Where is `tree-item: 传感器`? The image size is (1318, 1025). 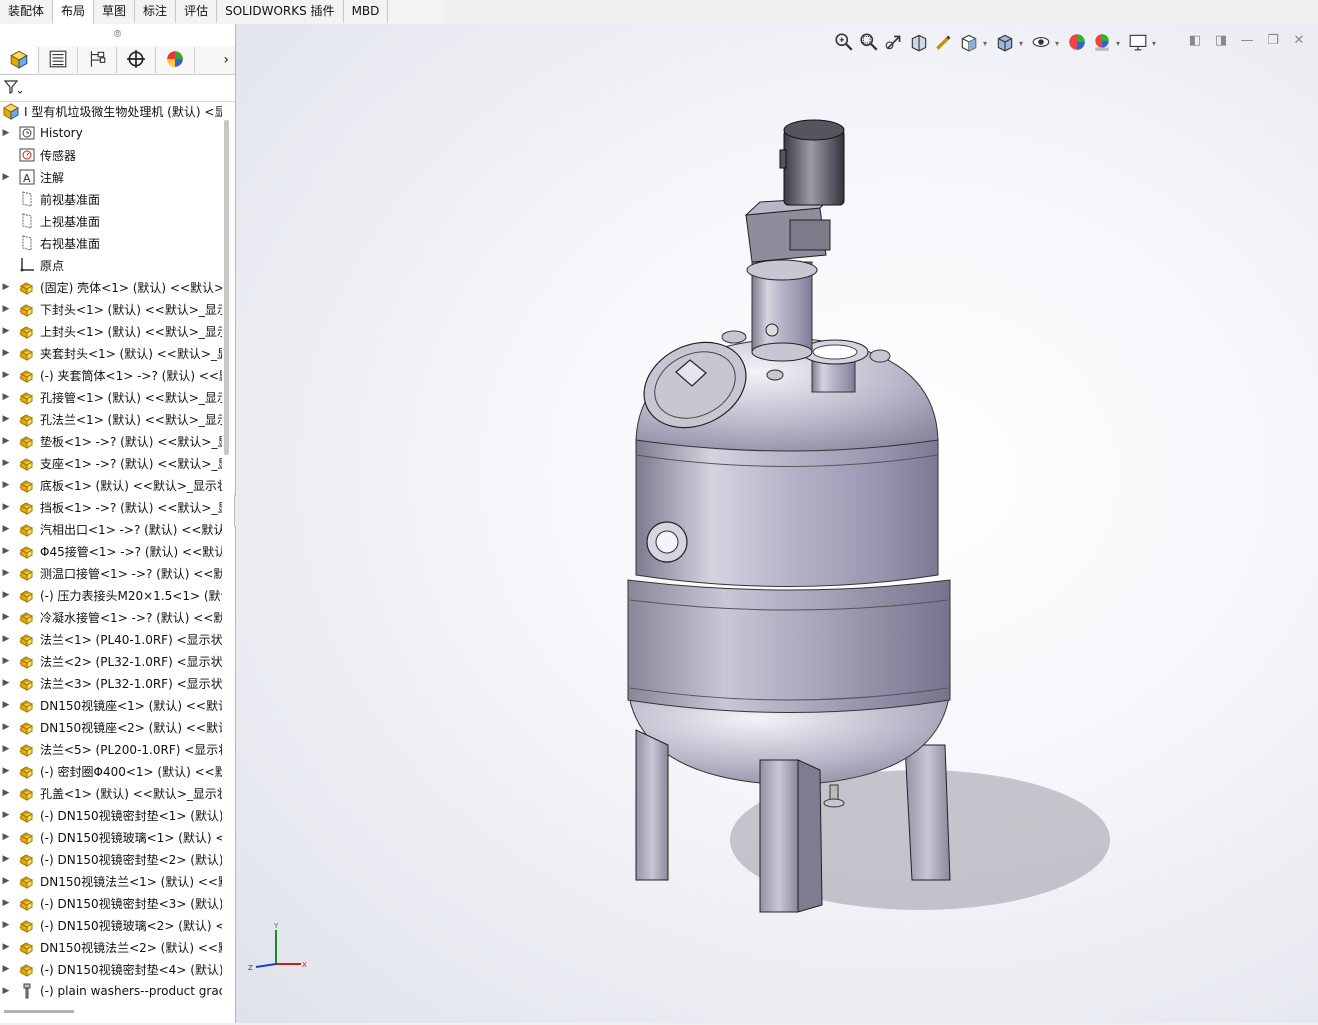
tree-item: 传感器 is located at coordinates (111, 155).